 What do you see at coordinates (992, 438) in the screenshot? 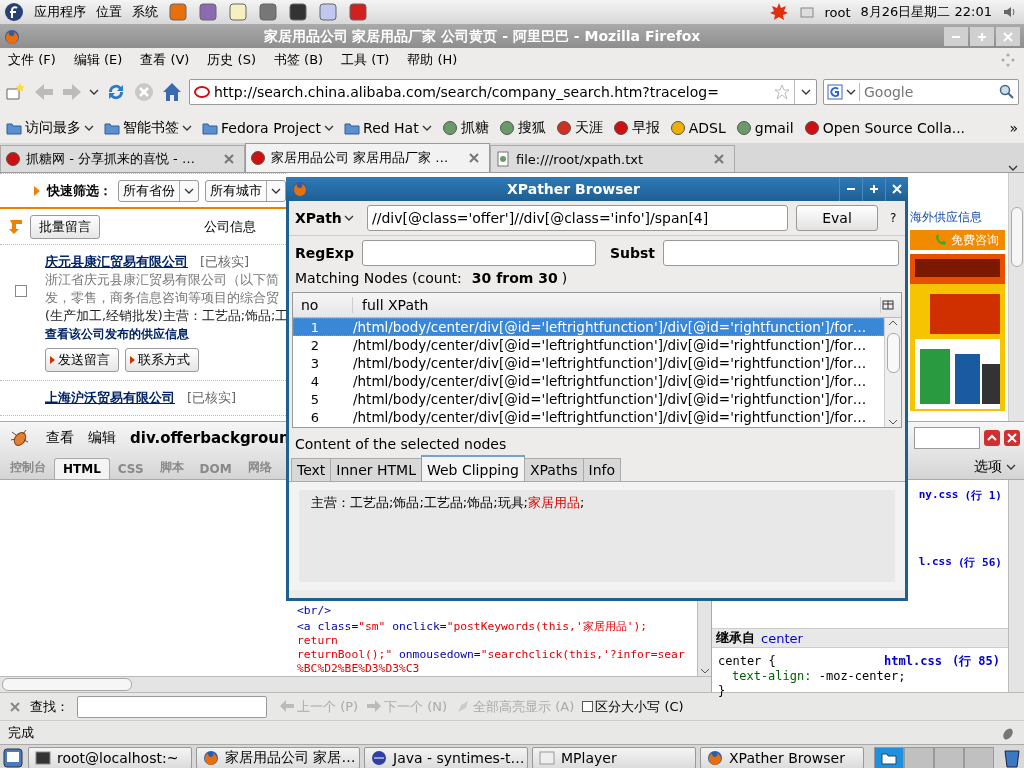
I see `minimize-button` at bounding box center [992, 438].